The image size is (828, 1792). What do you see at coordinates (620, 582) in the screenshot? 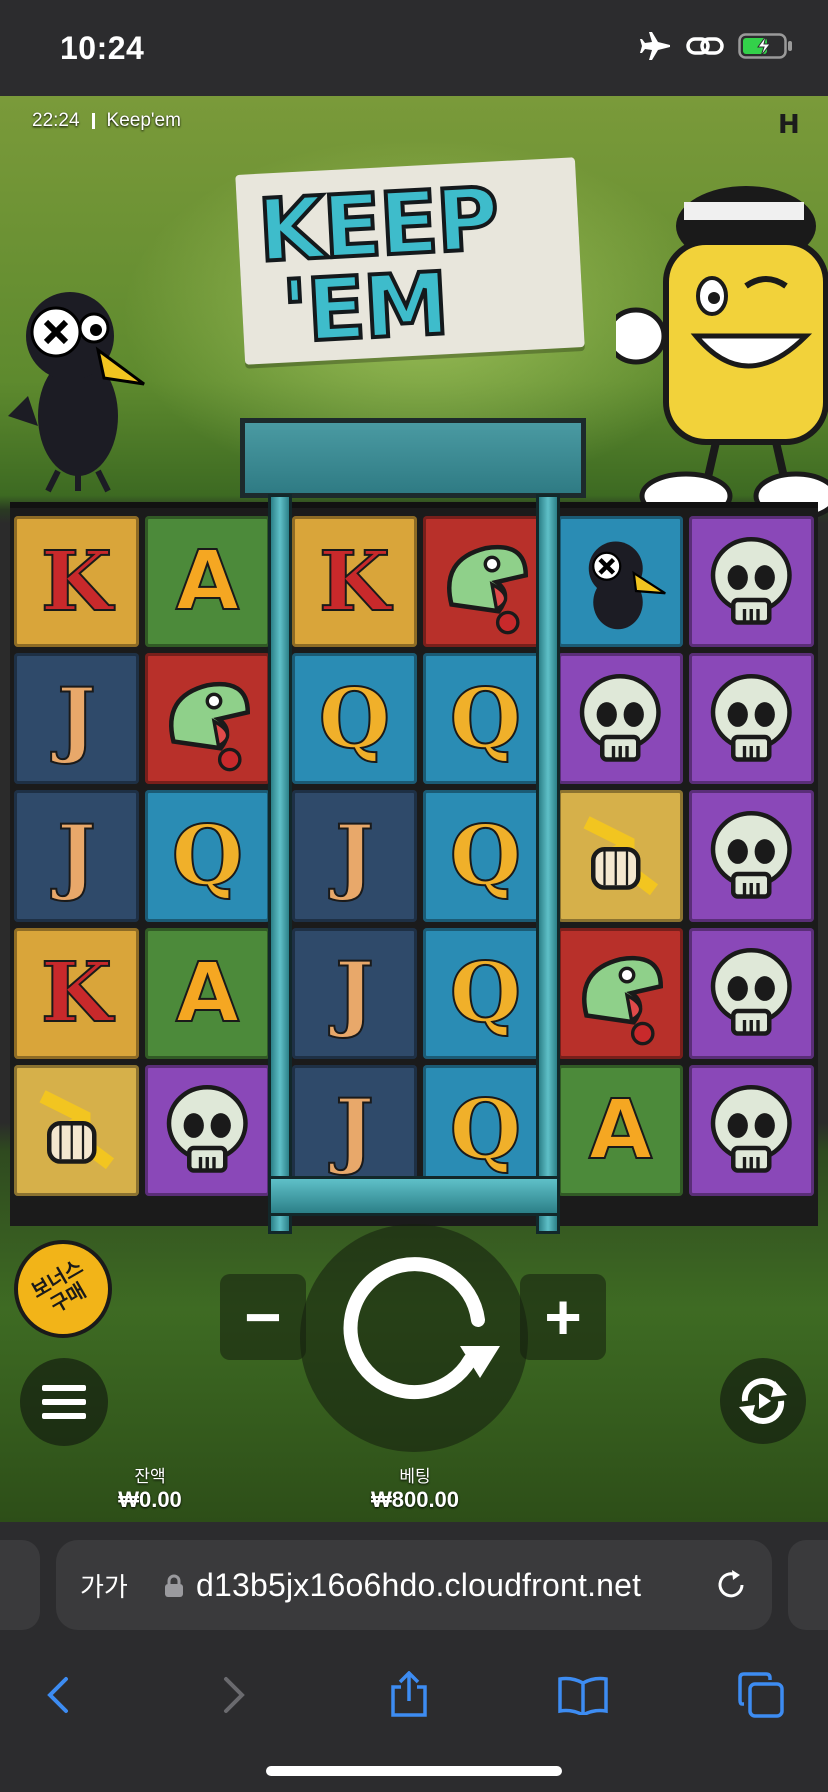
I see `crow-icon` at bounding box center [620, 582].